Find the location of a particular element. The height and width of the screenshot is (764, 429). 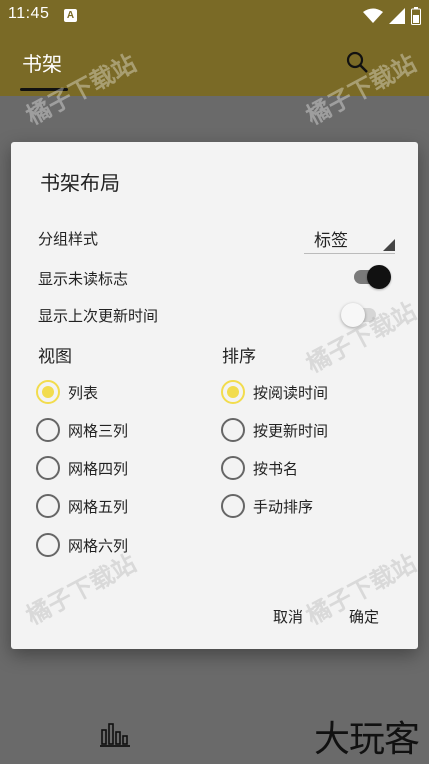

radio-label: 网格四列 is located at coordinates (98, 468).